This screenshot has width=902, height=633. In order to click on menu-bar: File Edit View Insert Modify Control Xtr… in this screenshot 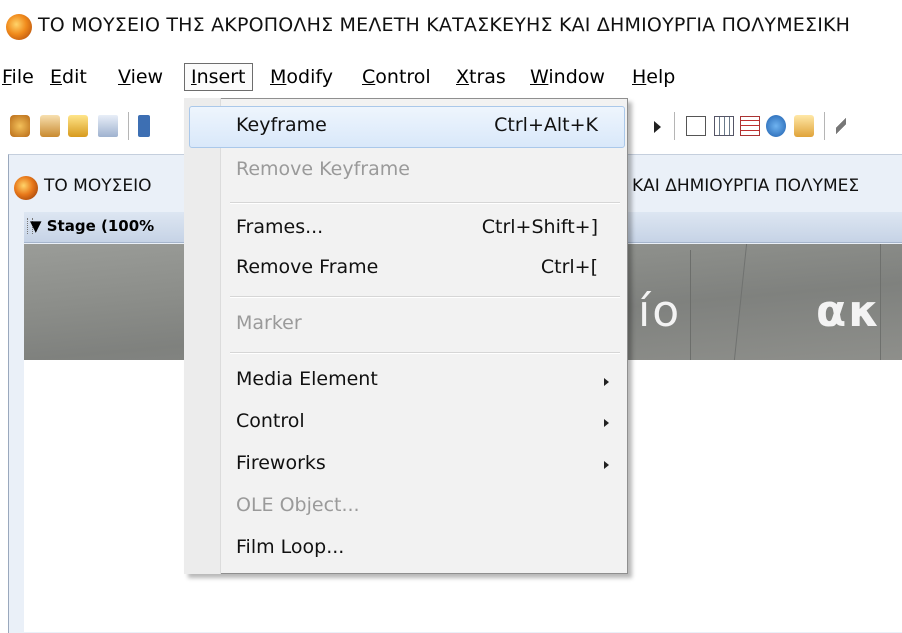, I will do `click(451, 78)`.